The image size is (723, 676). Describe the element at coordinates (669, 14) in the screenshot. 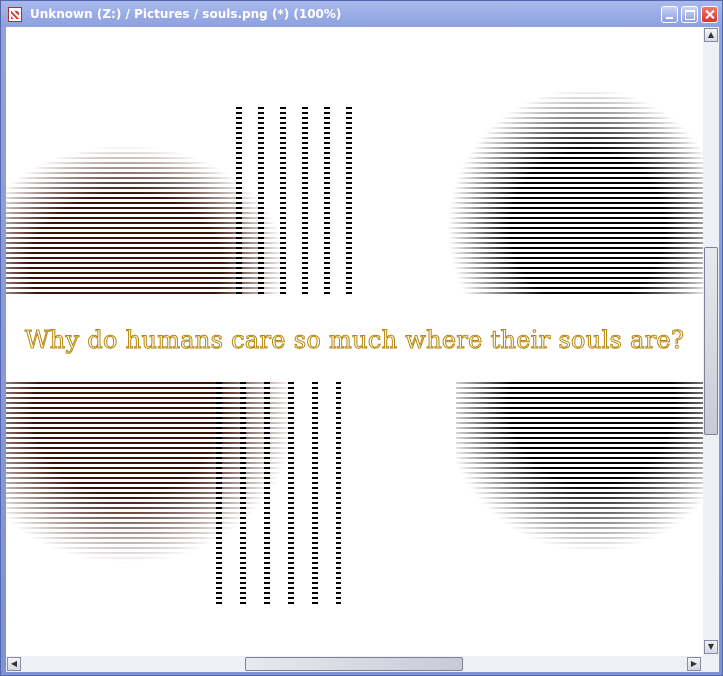

I see `minimize-button` at that location.